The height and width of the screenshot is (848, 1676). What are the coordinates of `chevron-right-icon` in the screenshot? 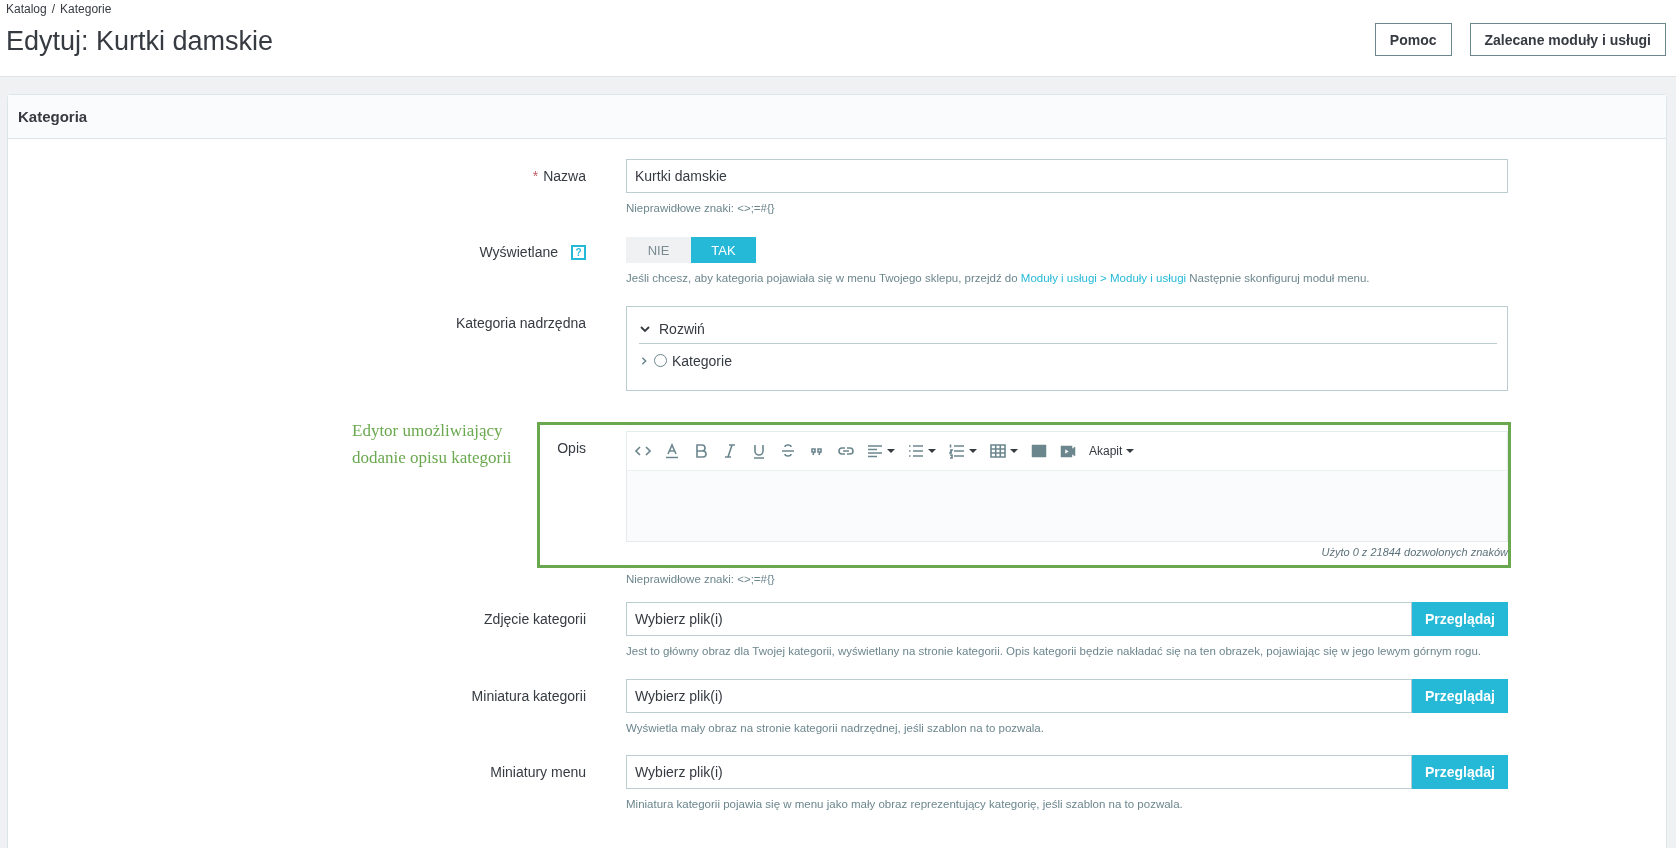 It's located at (644, 360).